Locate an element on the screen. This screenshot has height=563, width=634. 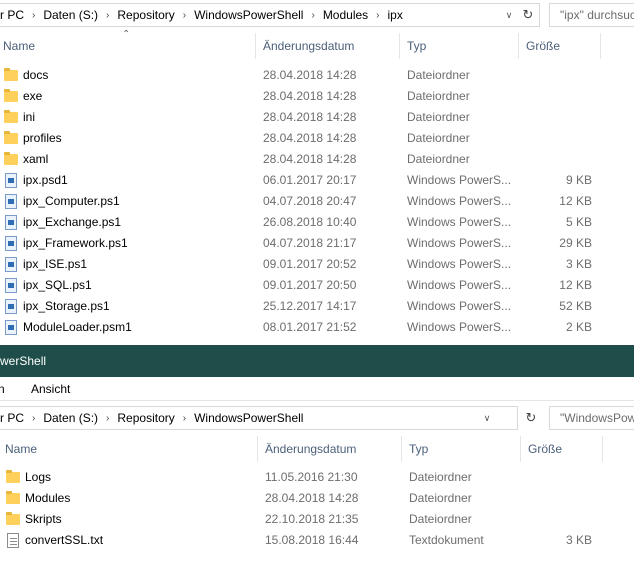
file-size: 2 KB is located at coordinates (578, 327).